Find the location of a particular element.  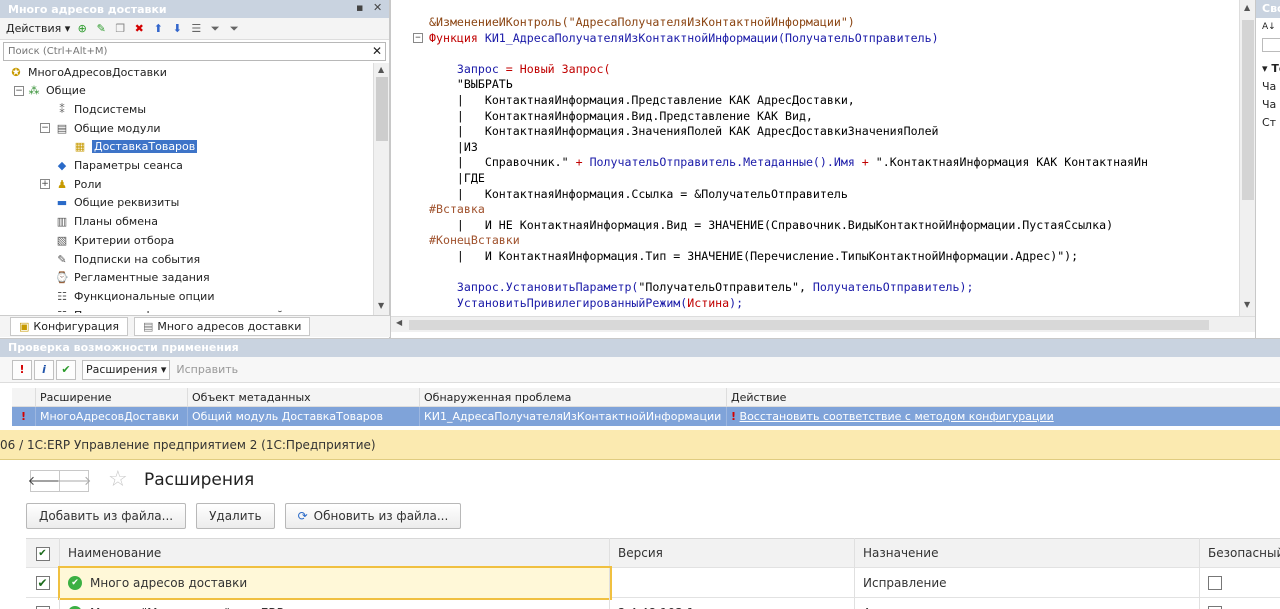

tree-item: ✎ Подписки на события is located at coordinates (127, 259).